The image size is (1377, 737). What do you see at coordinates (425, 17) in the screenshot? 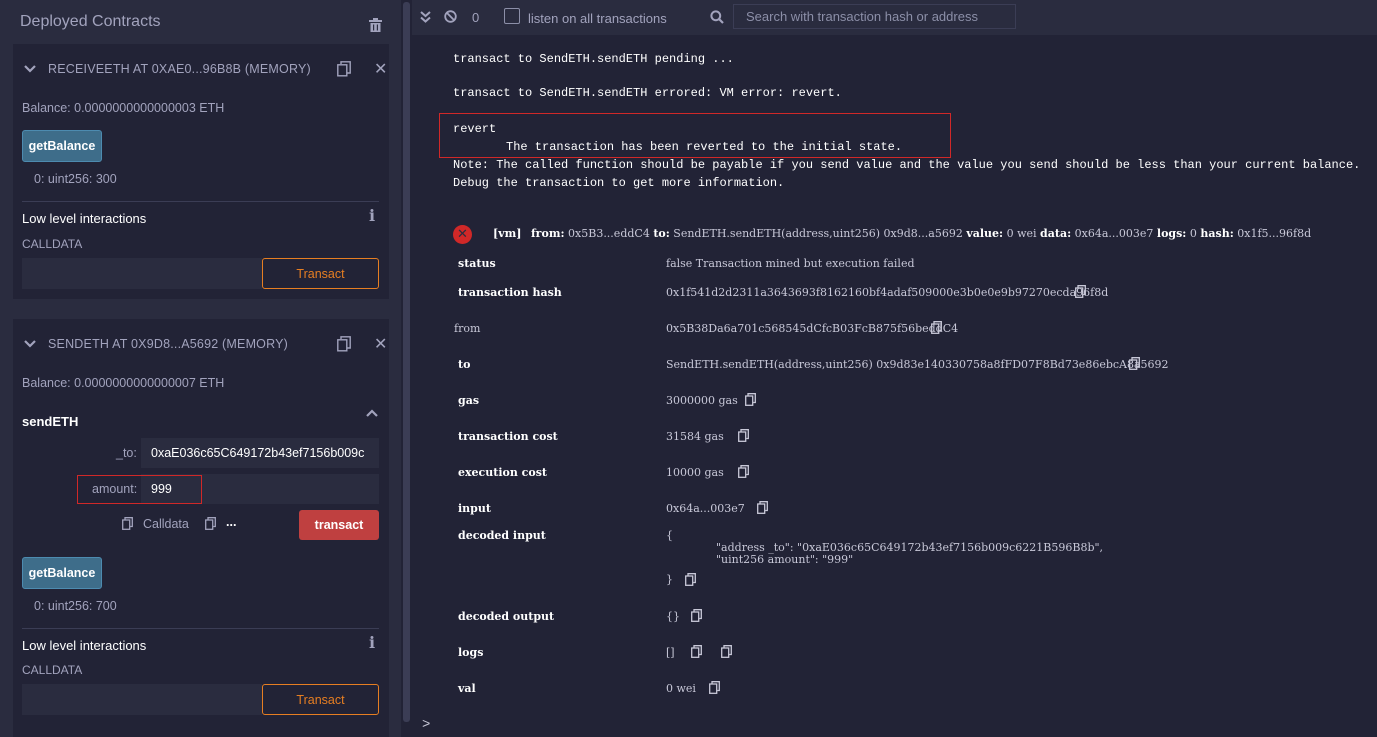
I see `double-chevron-down-icon` at bounding box center [425, 17].